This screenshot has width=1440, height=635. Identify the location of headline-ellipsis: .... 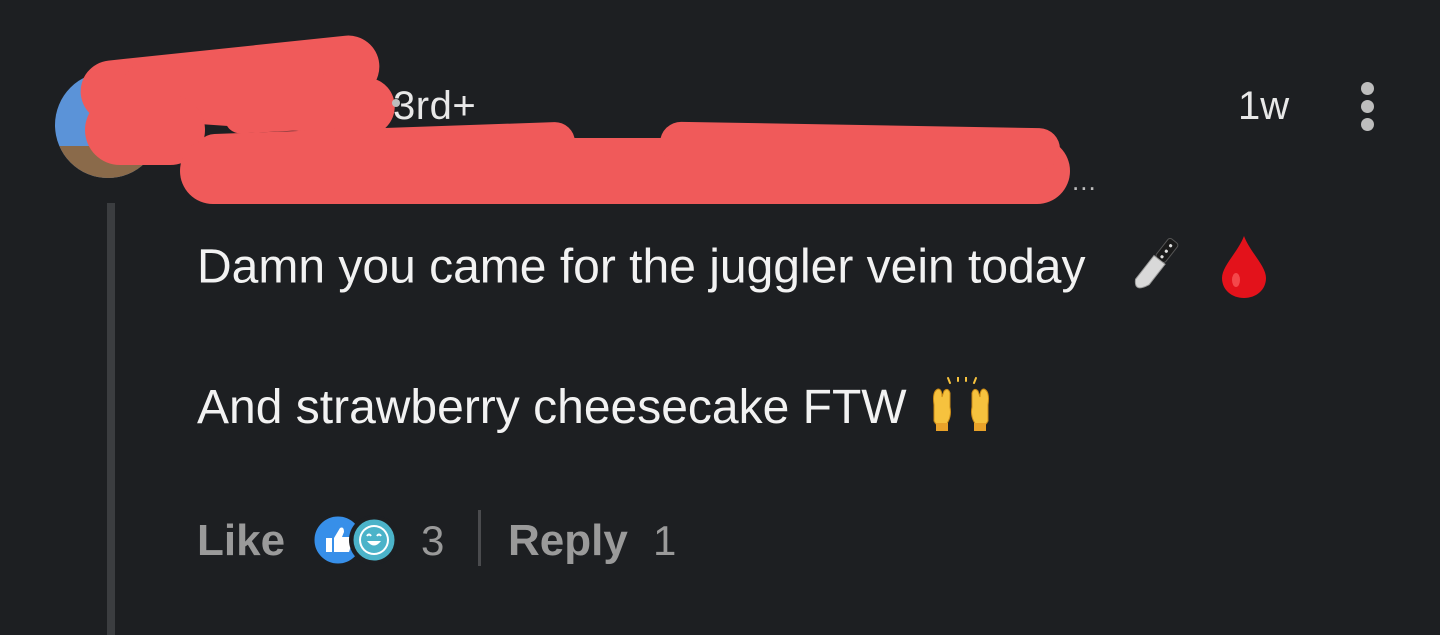
(1084, 181).